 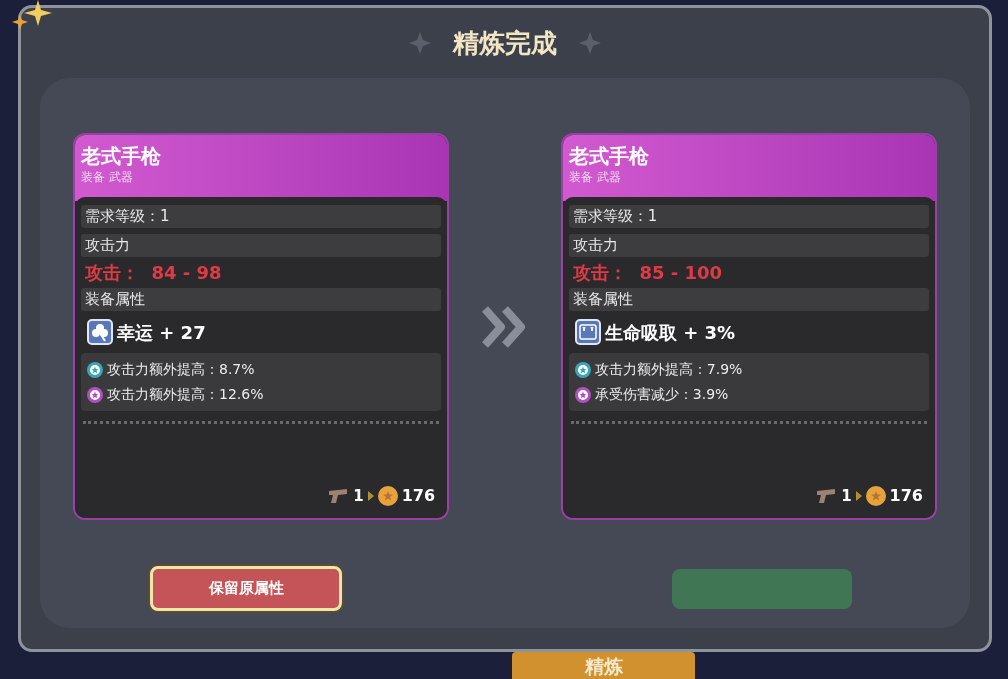 I want to click on bottom-tab: 精炼, so click(x=603, y=665).